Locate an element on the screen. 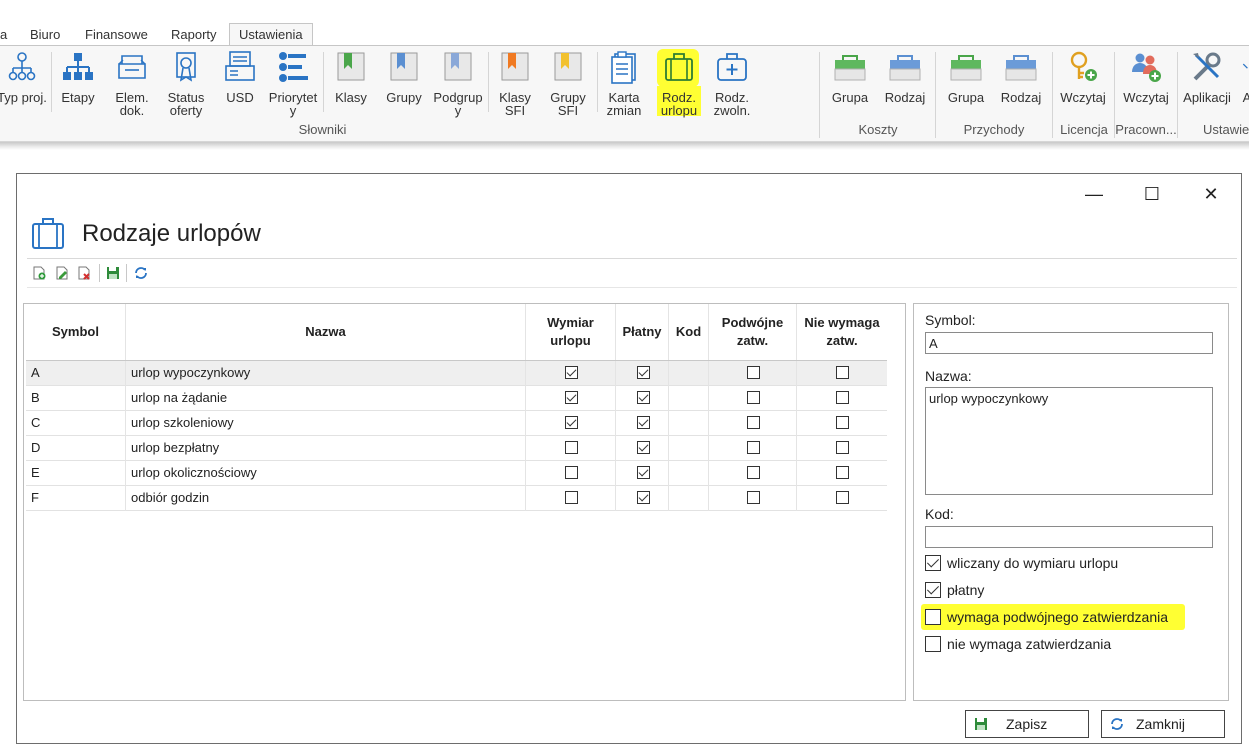 This screenshot has height=750, width=1249. tab-ustawienia: Ustawienia is located at coordinates (271, 35).